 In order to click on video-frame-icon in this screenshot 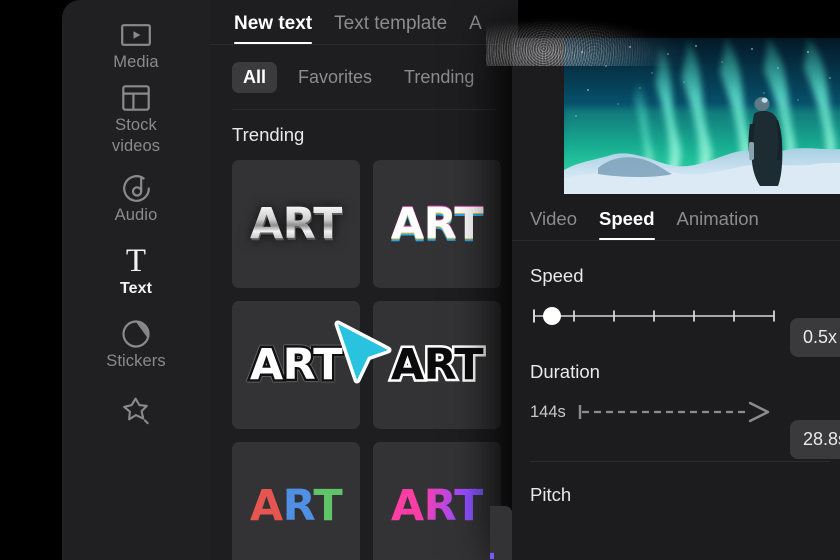, I will do `click(136, 35)`.